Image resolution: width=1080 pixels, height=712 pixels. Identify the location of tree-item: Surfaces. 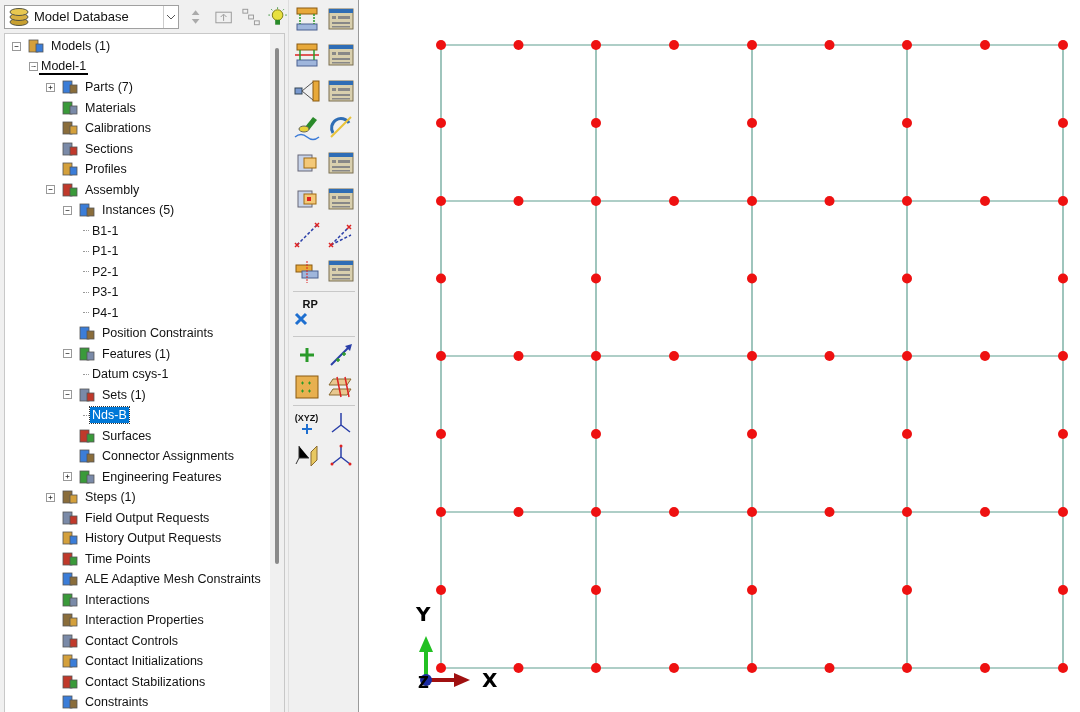
(127, 435).